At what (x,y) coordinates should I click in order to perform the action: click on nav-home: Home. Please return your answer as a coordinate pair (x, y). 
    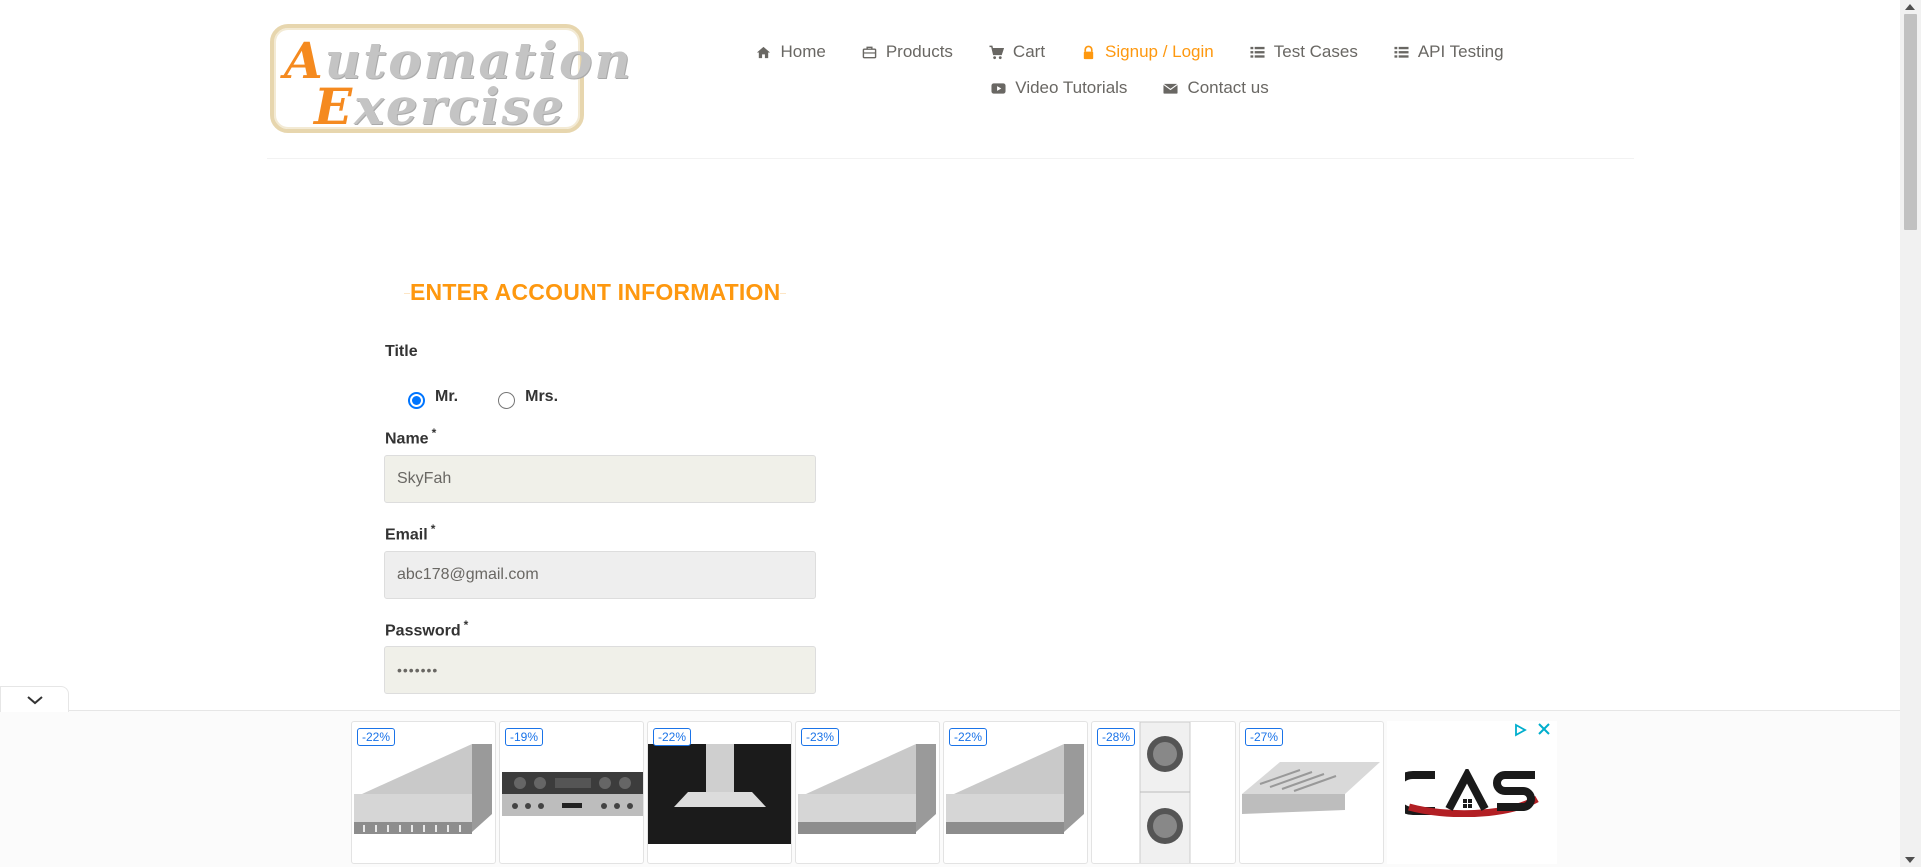
    Looking at the image, I should click on (791, 52).